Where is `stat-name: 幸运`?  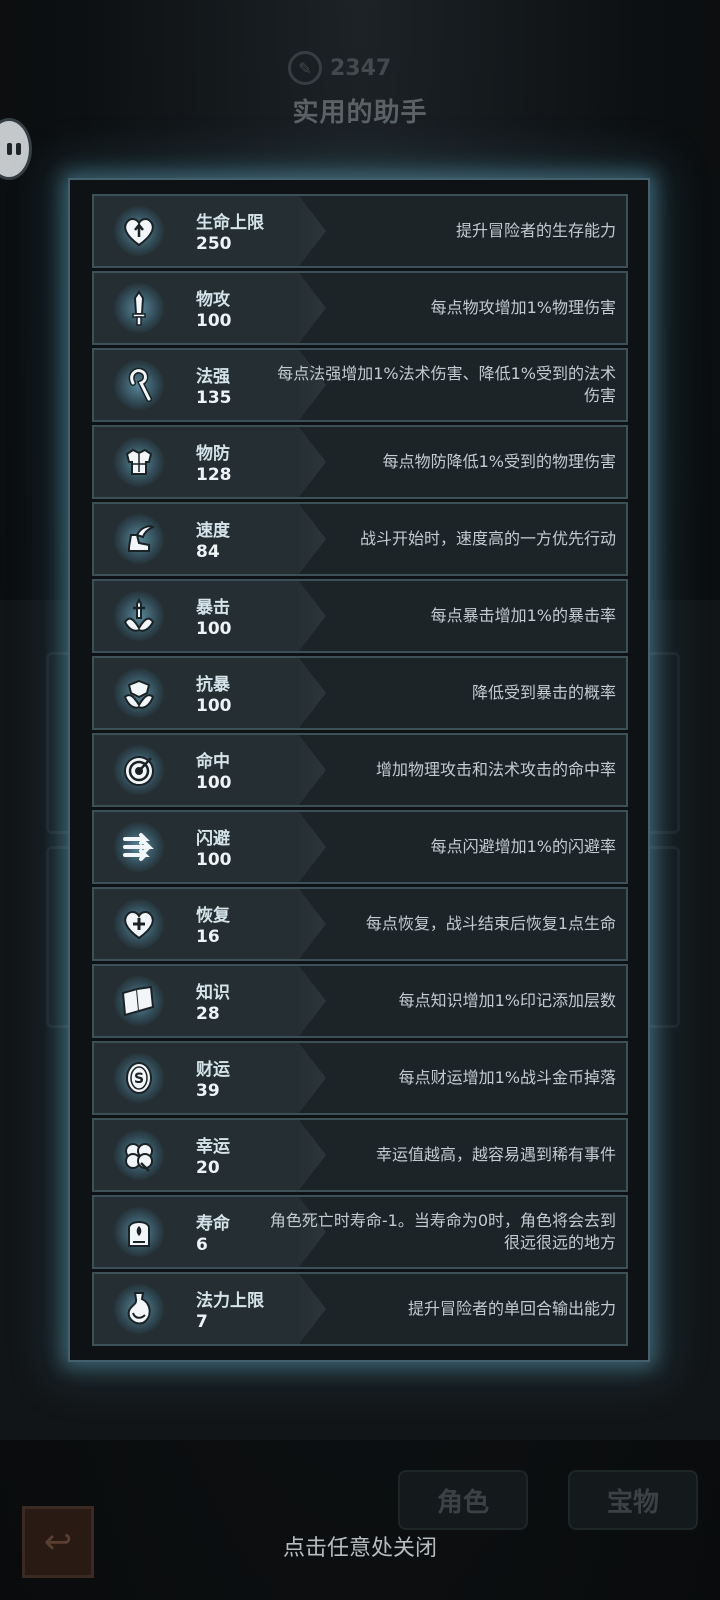
stat-name: 幸运 is located at coordinates (213, 1147).